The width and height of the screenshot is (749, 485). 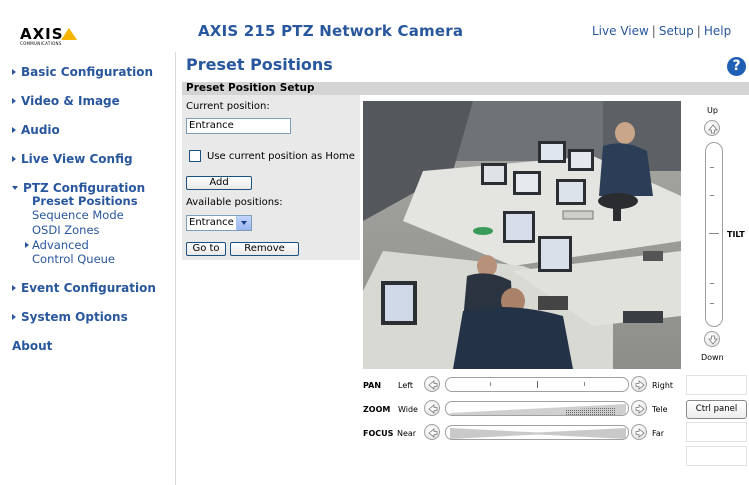 What do you see at coordinates (73, 259) in the screenshot?
I see `sidebar-subitem-control-queue: Control Queue` at bounding box center [73, 259].